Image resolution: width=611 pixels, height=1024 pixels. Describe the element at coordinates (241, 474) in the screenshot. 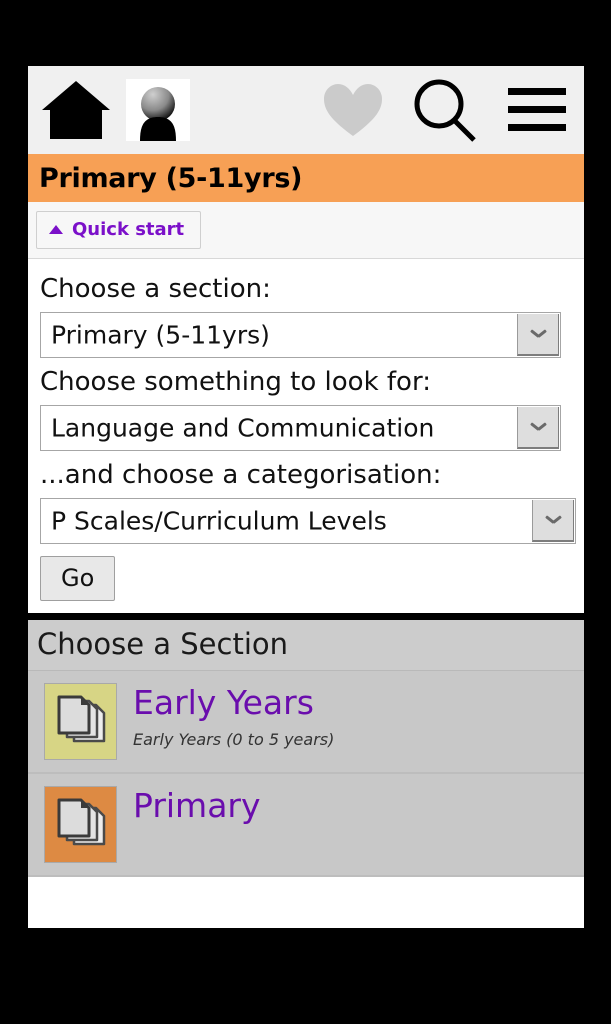

I see `categorisation-field-label: ...and choose a categorisation:` at that location.